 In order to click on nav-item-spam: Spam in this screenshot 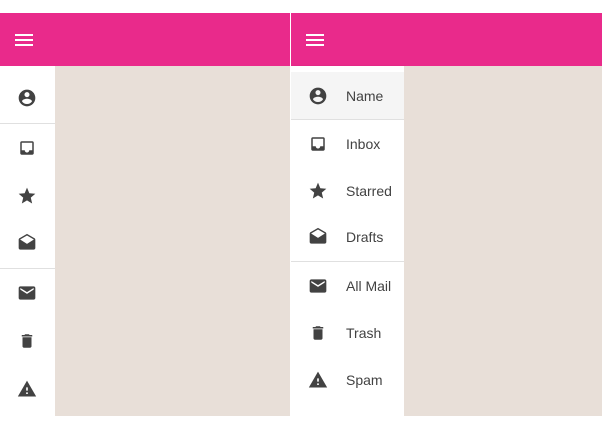, I will do `click(347, 379)`.